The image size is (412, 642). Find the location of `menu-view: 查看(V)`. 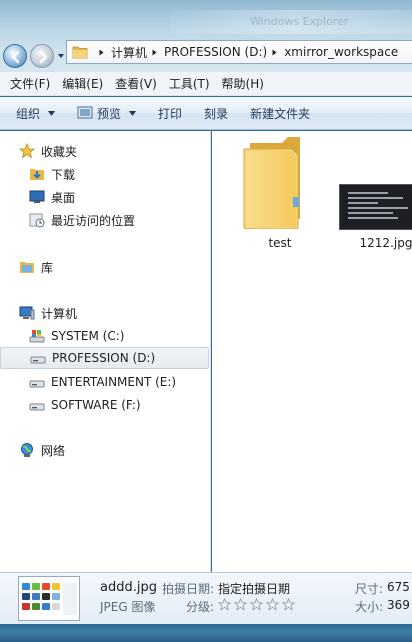

menu-view: 查看(V) is located at coordinates (136, 83).